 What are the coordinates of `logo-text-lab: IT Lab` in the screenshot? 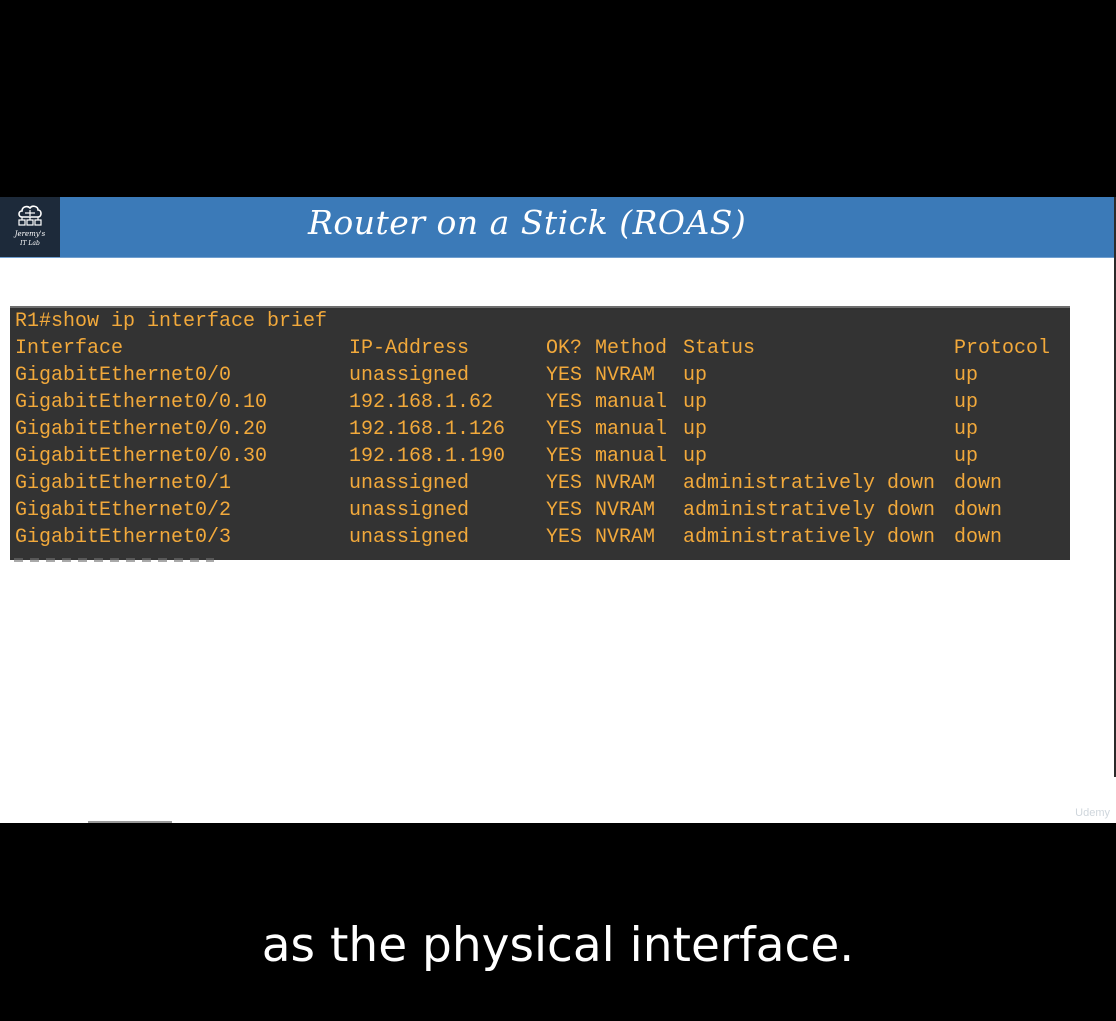 It's located at (30, 243).